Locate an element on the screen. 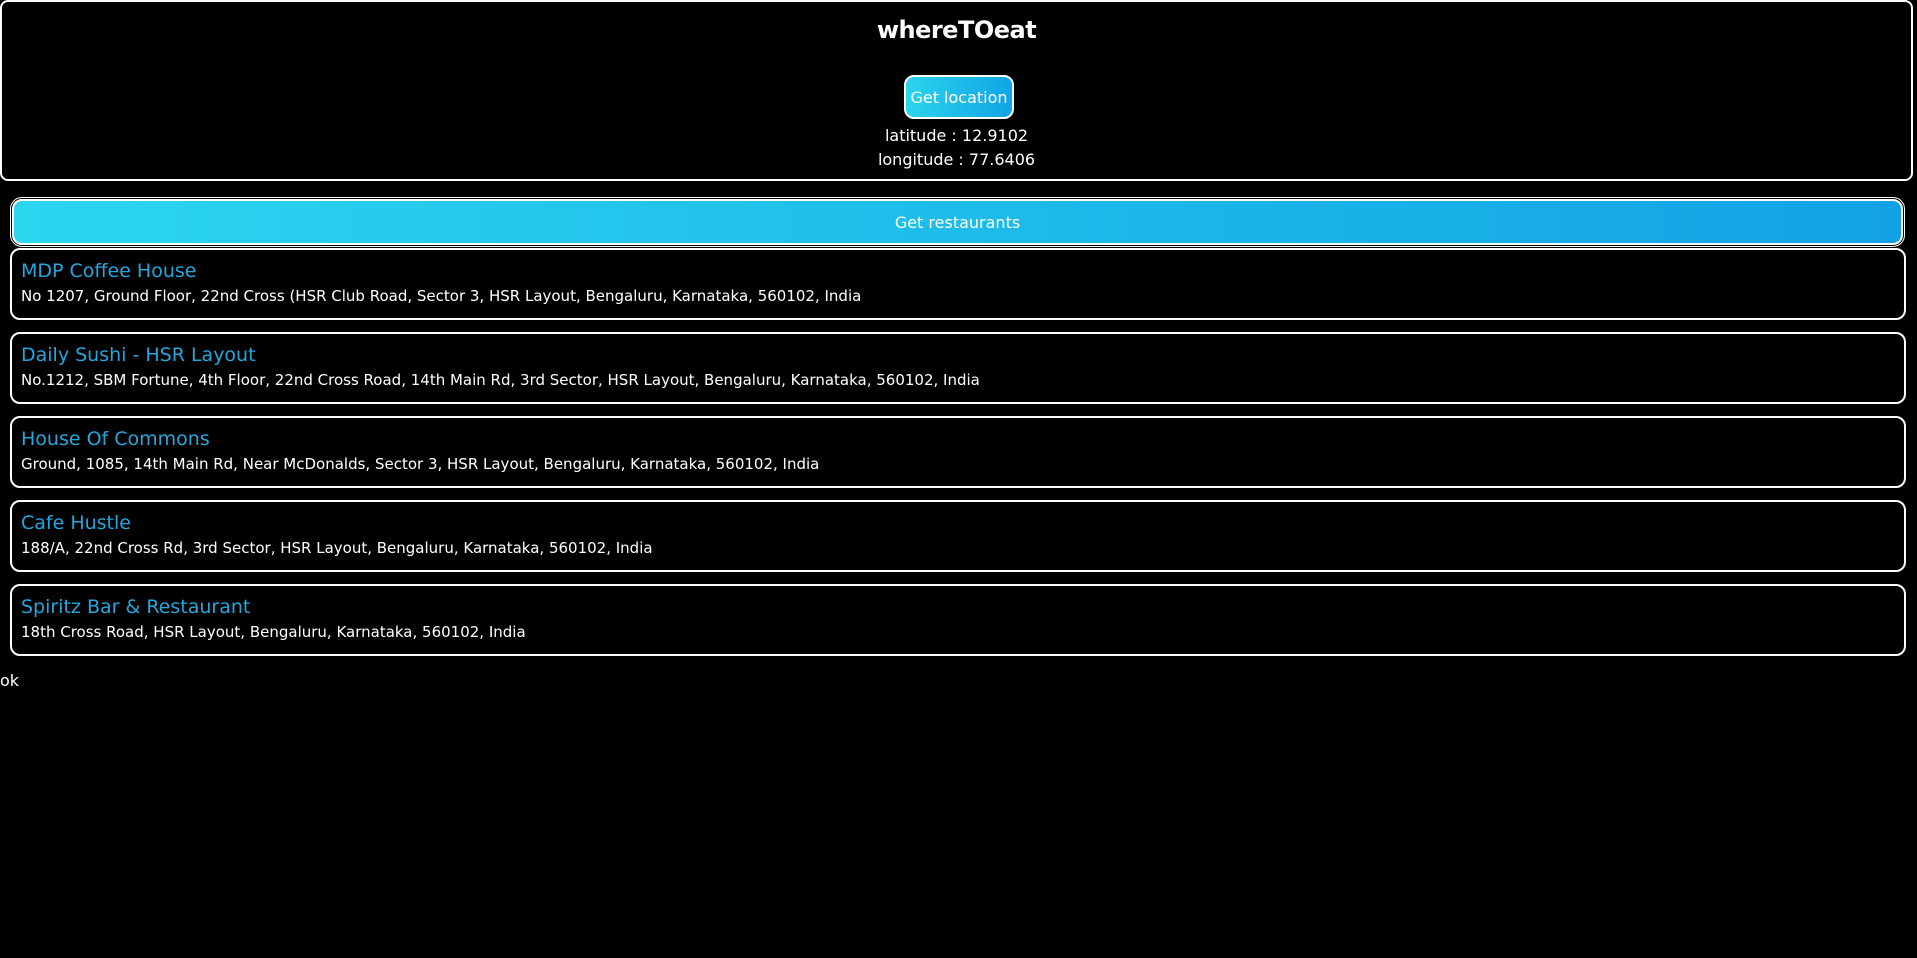  latitude-text: latitude : 12.9102 is located at coordinates (956, 135).